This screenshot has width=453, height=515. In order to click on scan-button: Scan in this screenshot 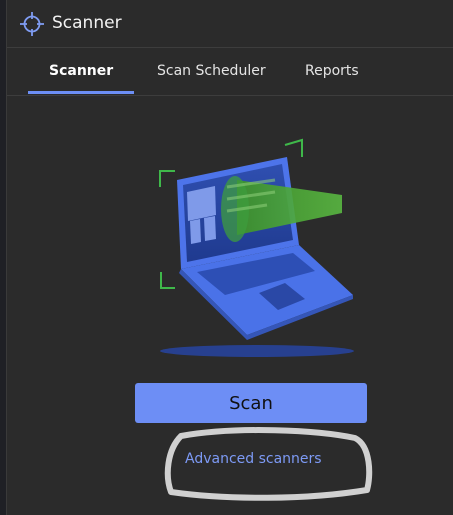, I will do `click(251, 403)`.